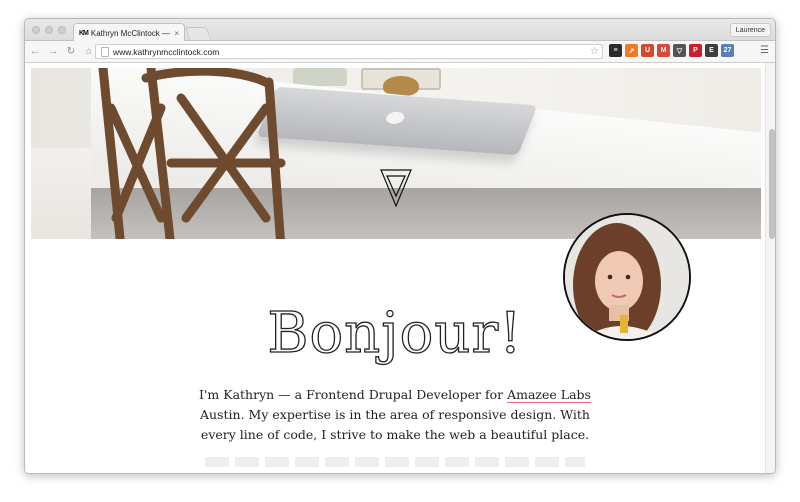  What do you see at coordinates (62, 30) in the screenshot?
I see `zoom-window-button` at bounding box center [62, 30].